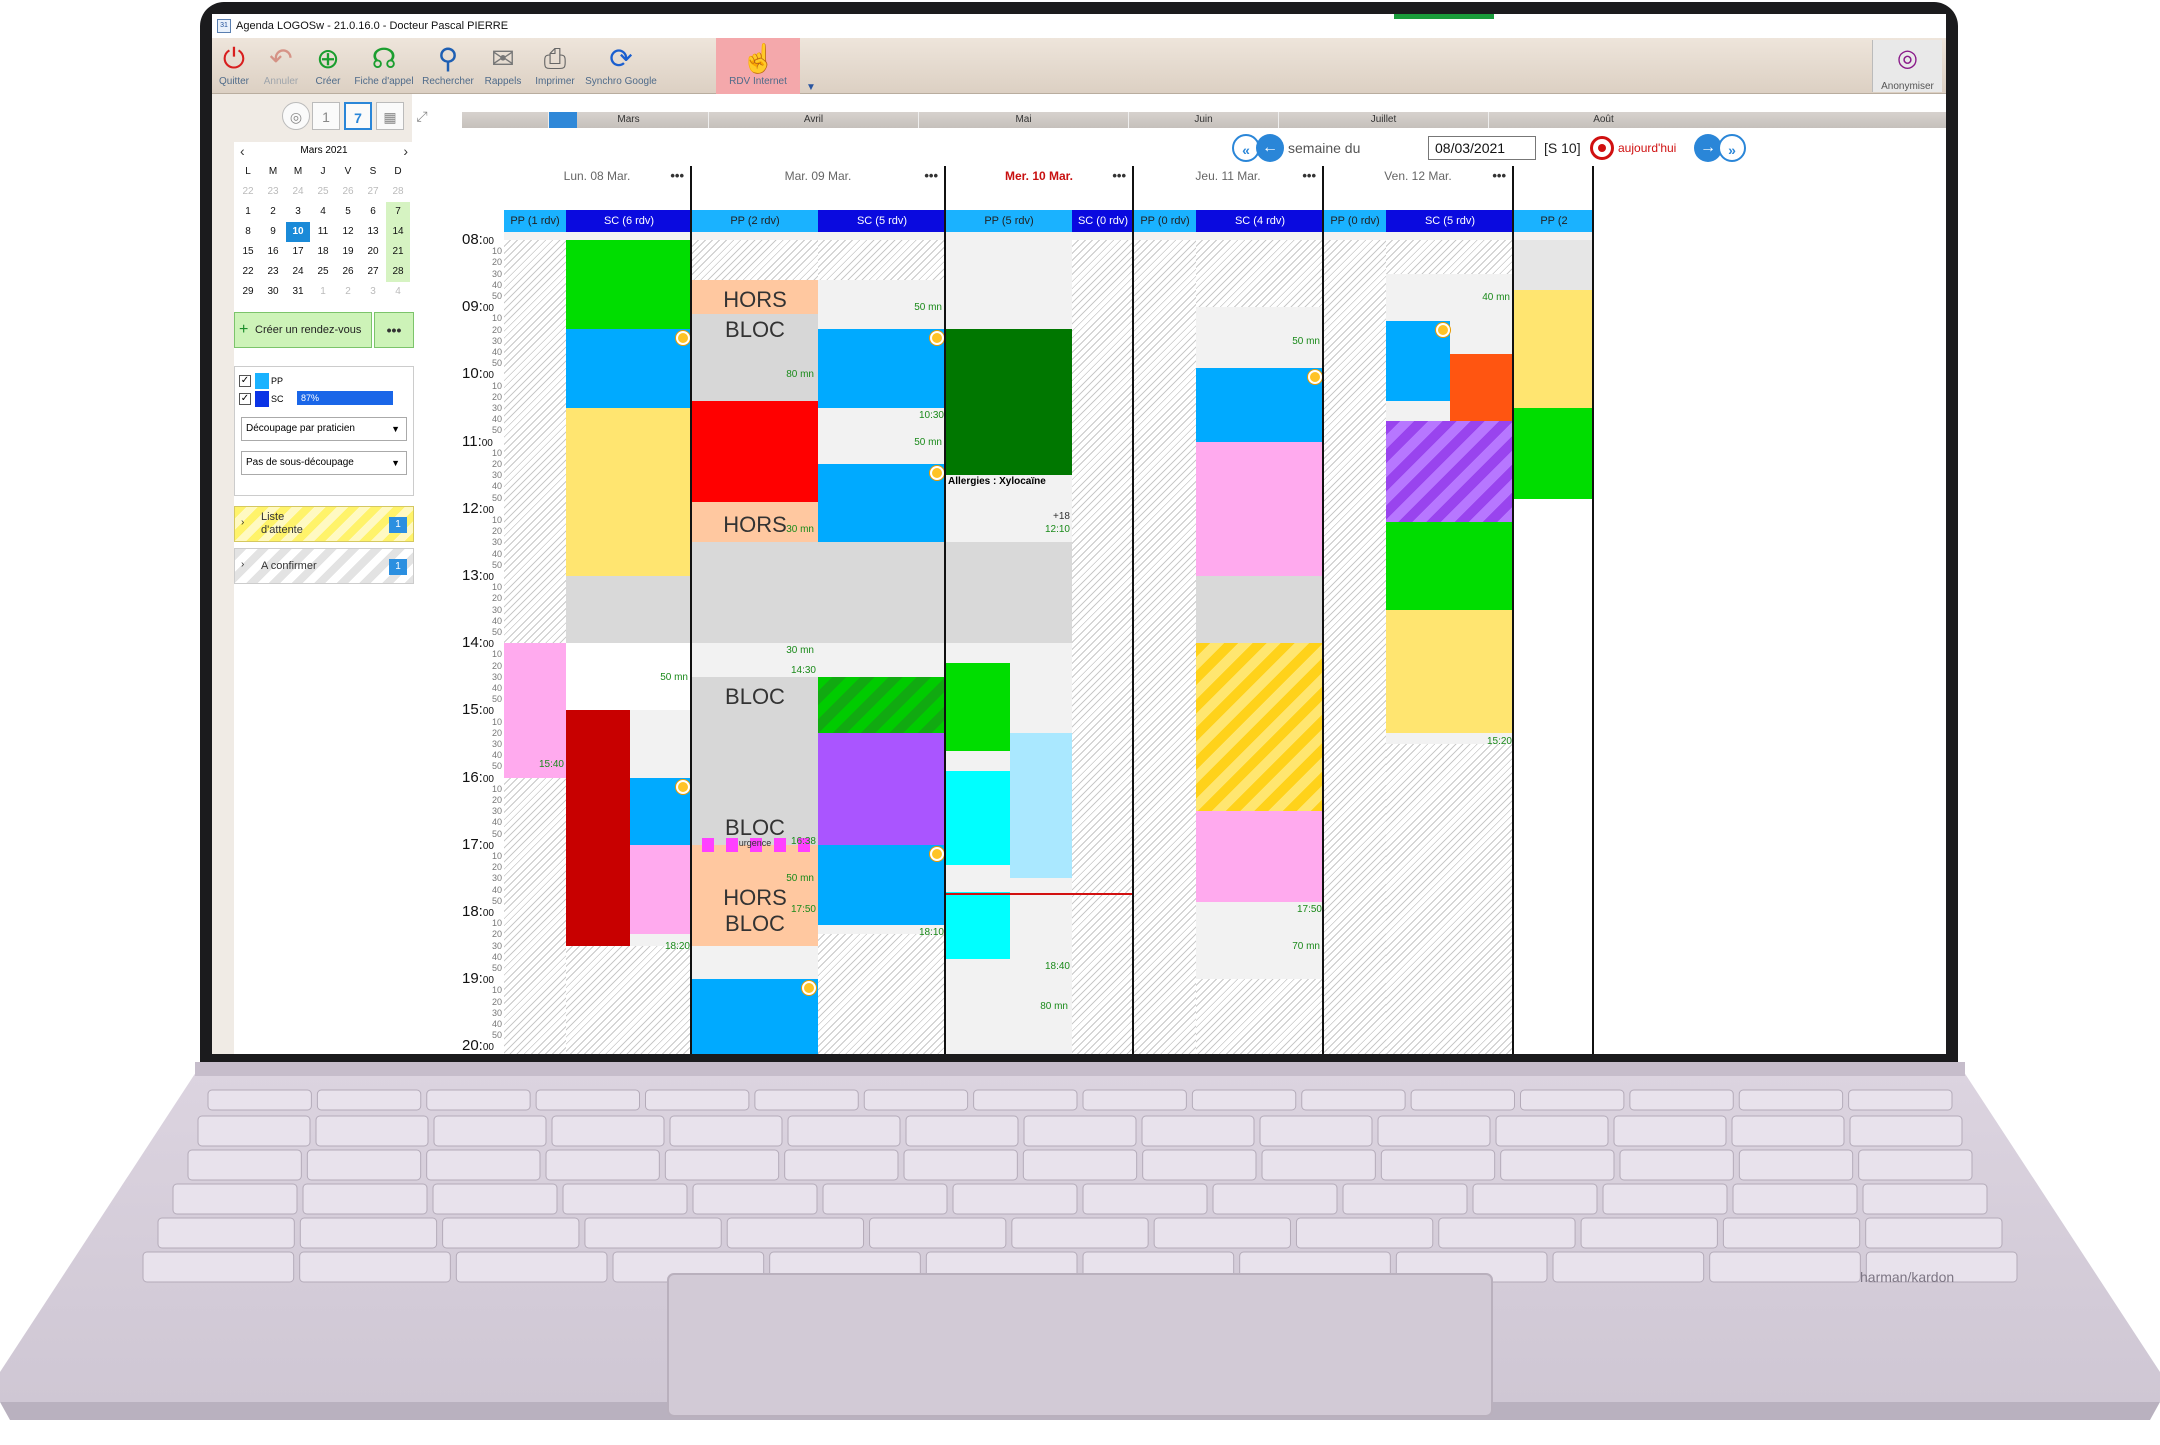  I want to click on month-label: Juin, so click(1203, 120).